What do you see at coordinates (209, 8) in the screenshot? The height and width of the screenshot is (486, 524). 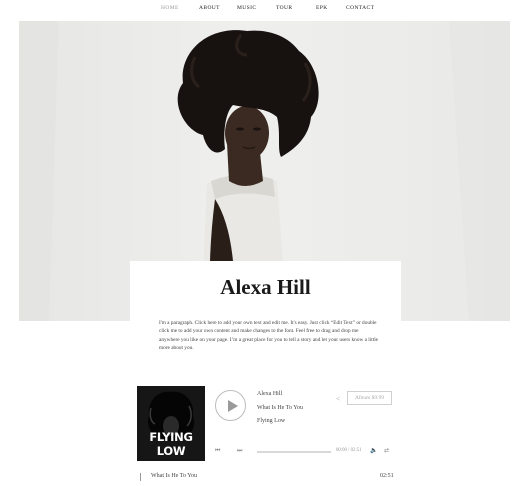 I see `nav-item-about: ABOUT` at bounding box center [209, 8].